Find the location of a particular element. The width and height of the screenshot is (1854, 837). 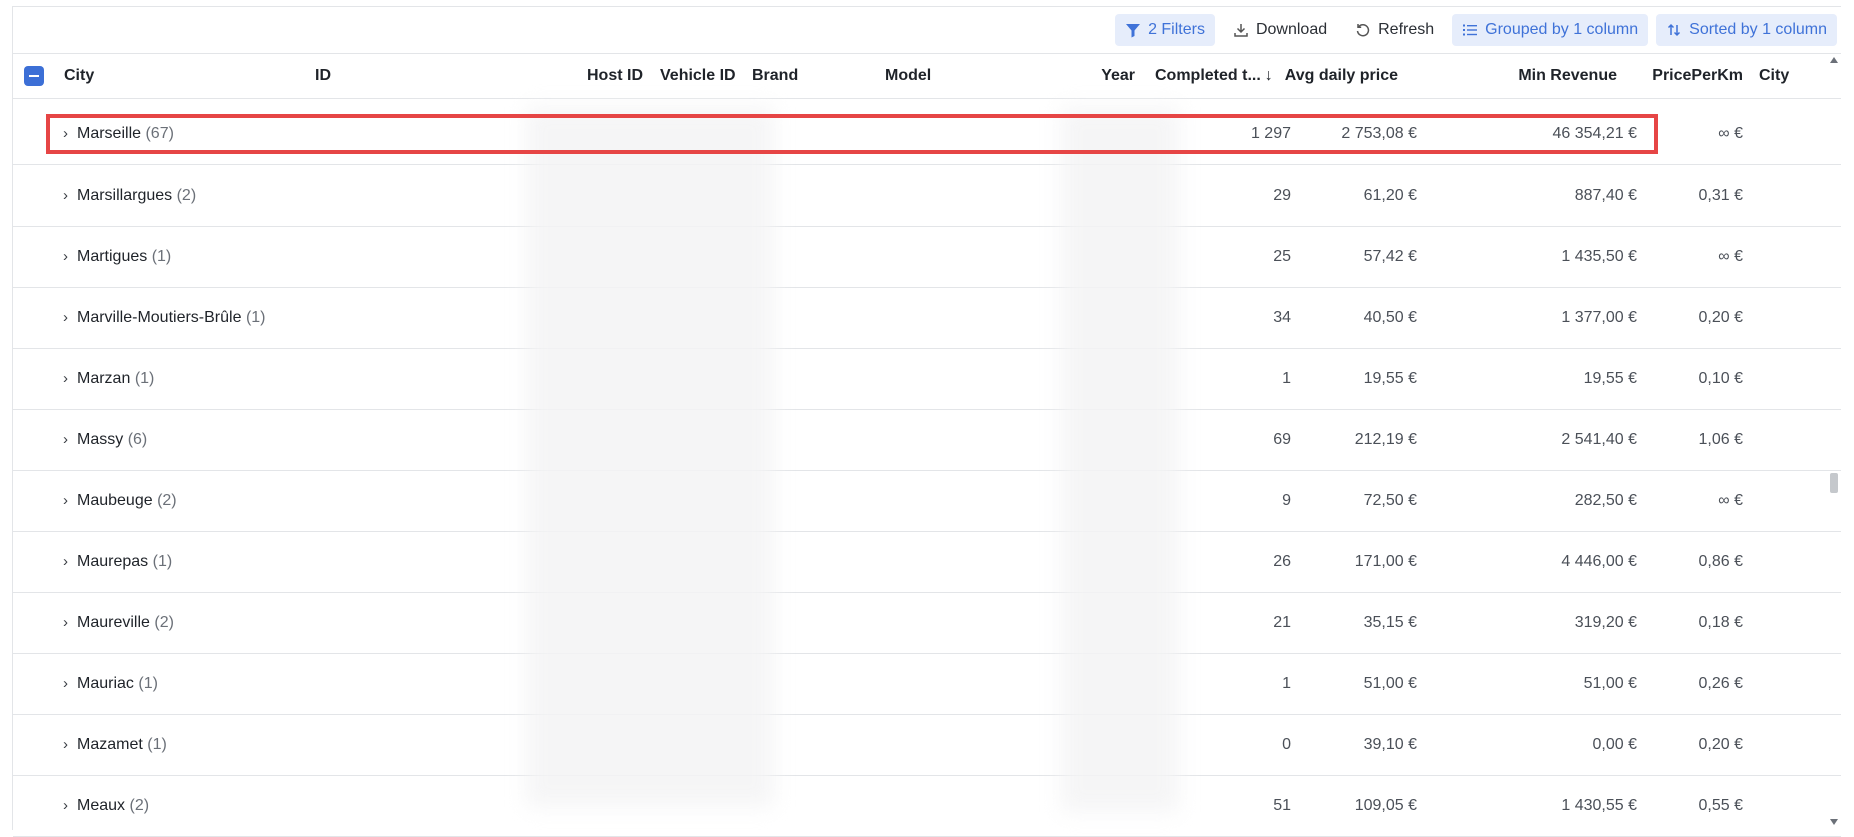

select-all-checkbox is located at coordinates (34, 76).